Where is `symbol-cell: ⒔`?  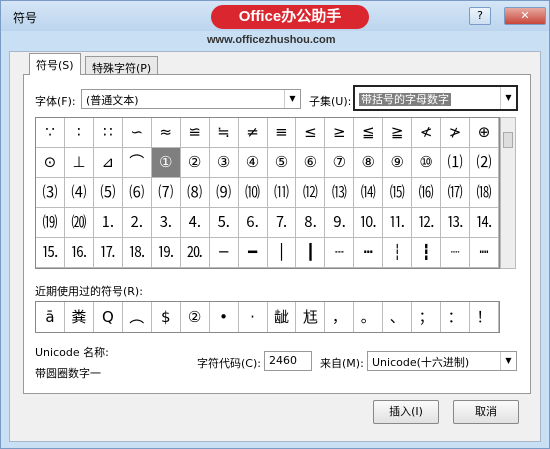
symbol-cell: ⒔ is located at coordinates (456, 223).